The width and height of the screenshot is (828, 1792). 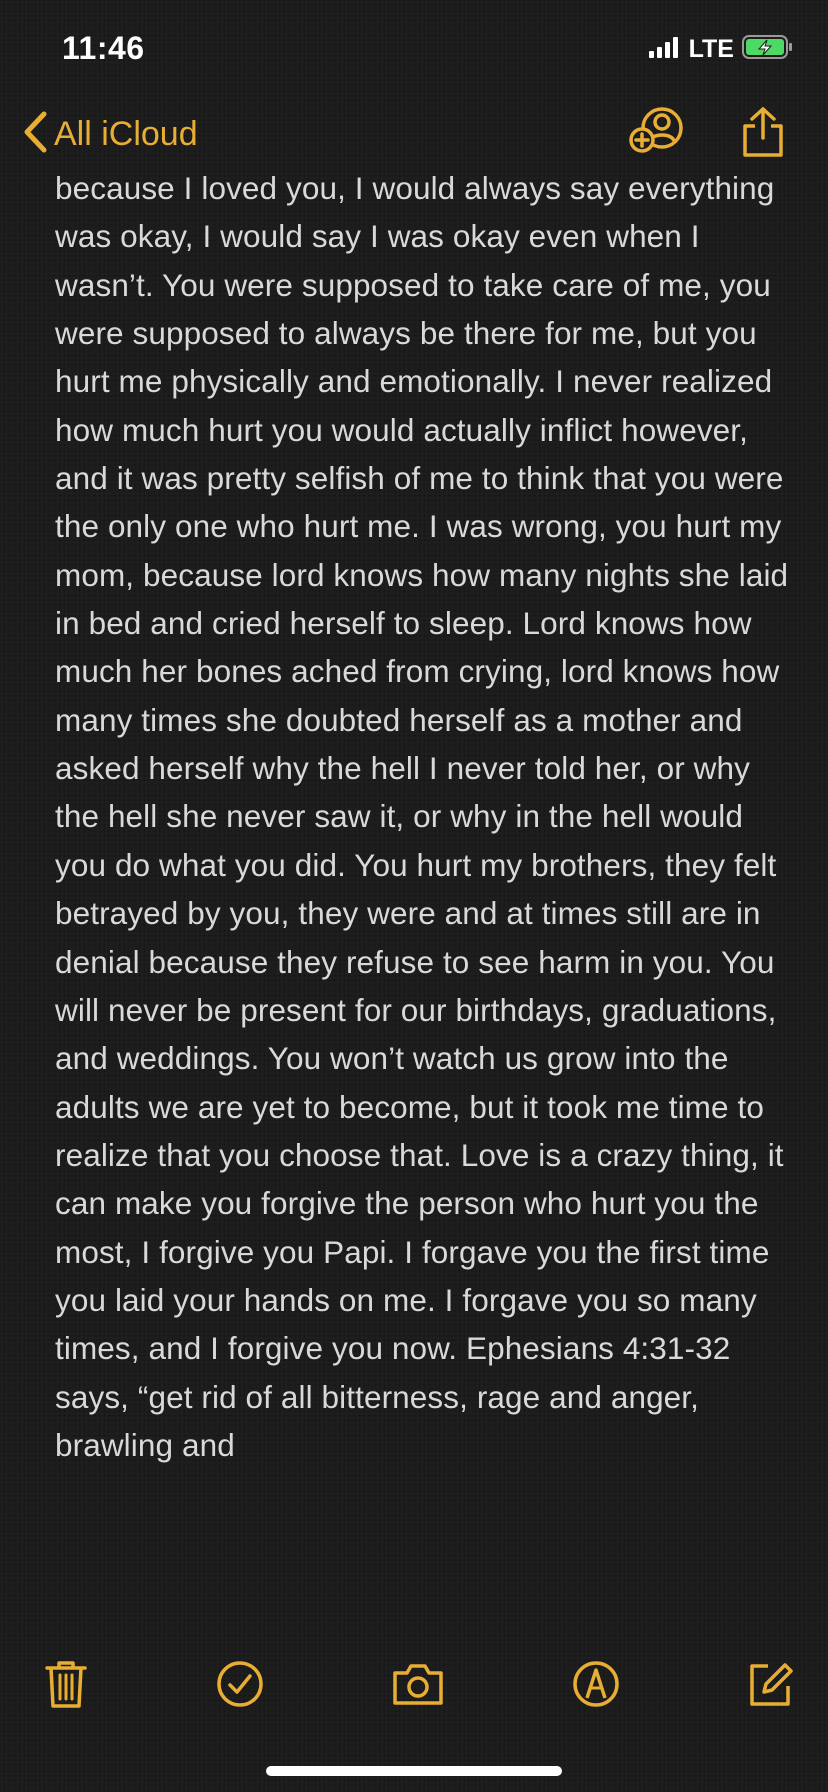 I want to click on back-button: All iCloud, so click(x=110, y=134).